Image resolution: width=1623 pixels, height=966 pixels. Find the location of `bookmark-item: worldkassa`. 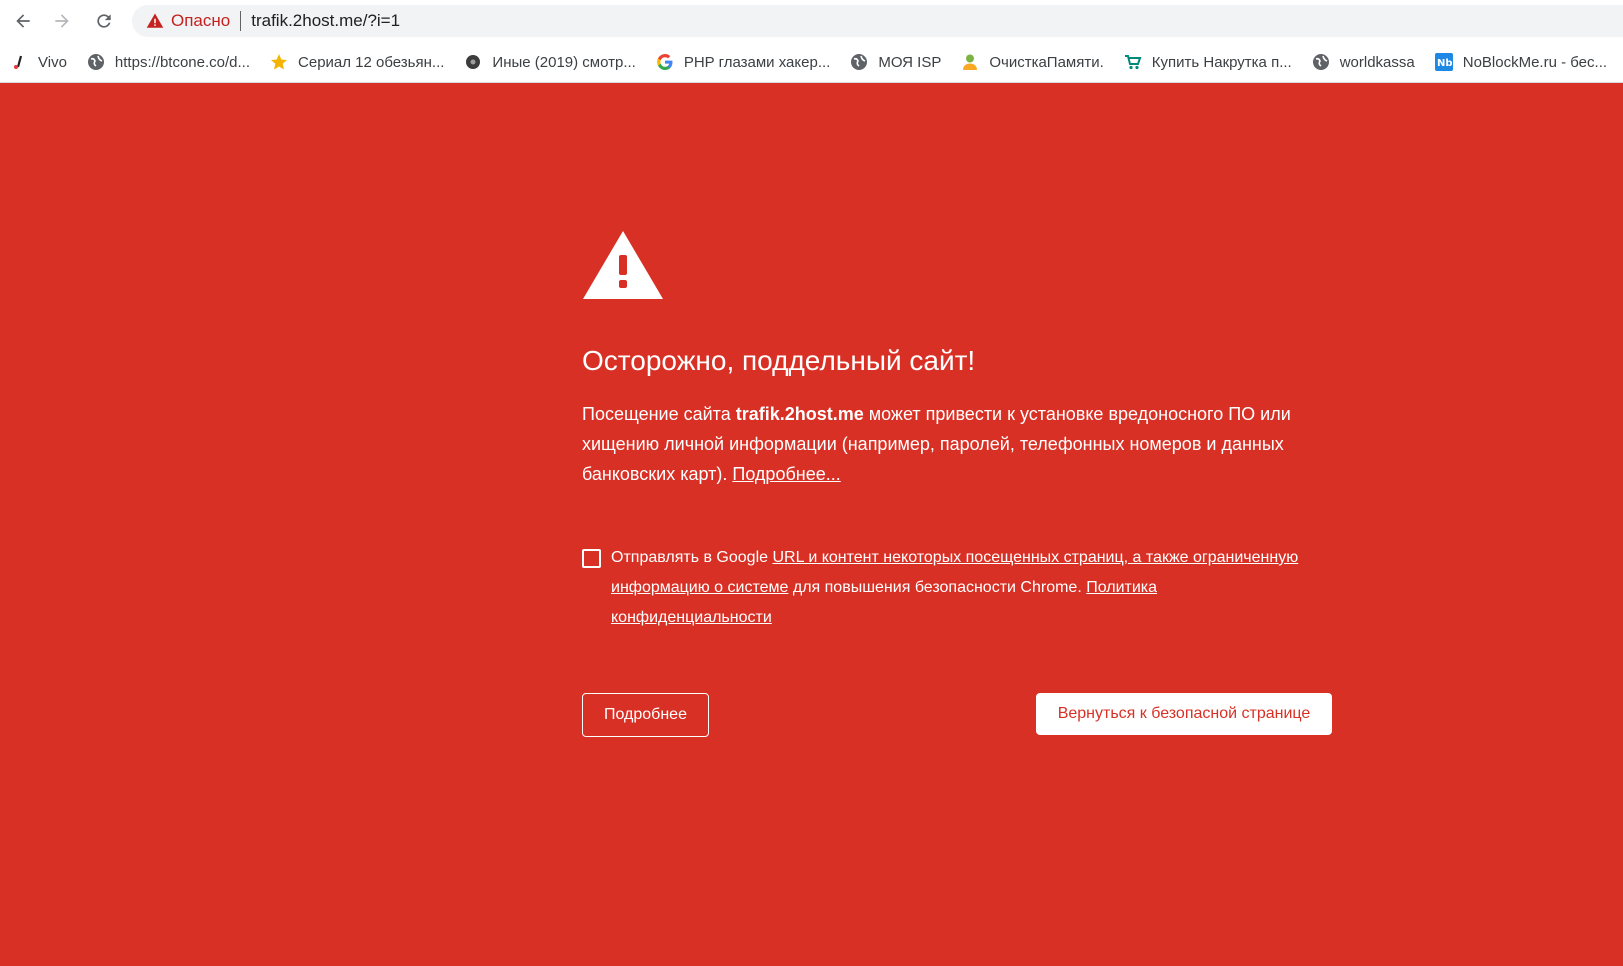

bookmark-item: worldkassa is located at coordinates (1362, 62).